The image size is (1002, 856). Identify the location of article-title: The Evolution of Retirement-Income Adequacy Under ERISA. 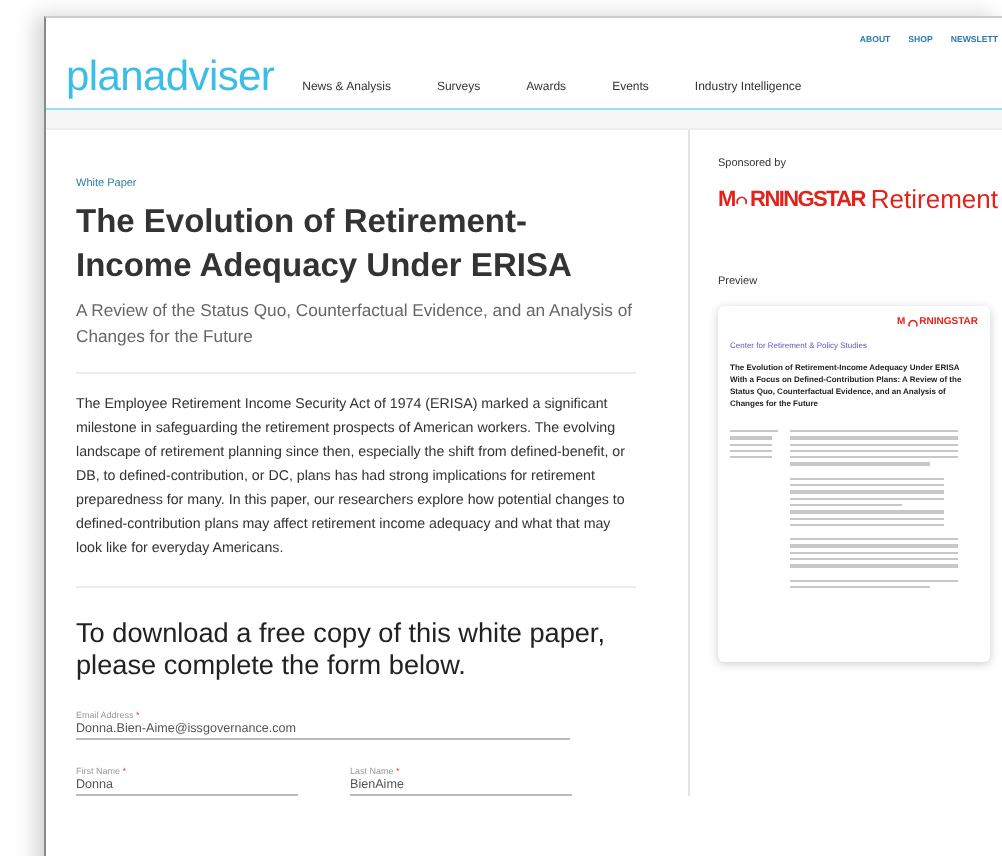
(325, 245).